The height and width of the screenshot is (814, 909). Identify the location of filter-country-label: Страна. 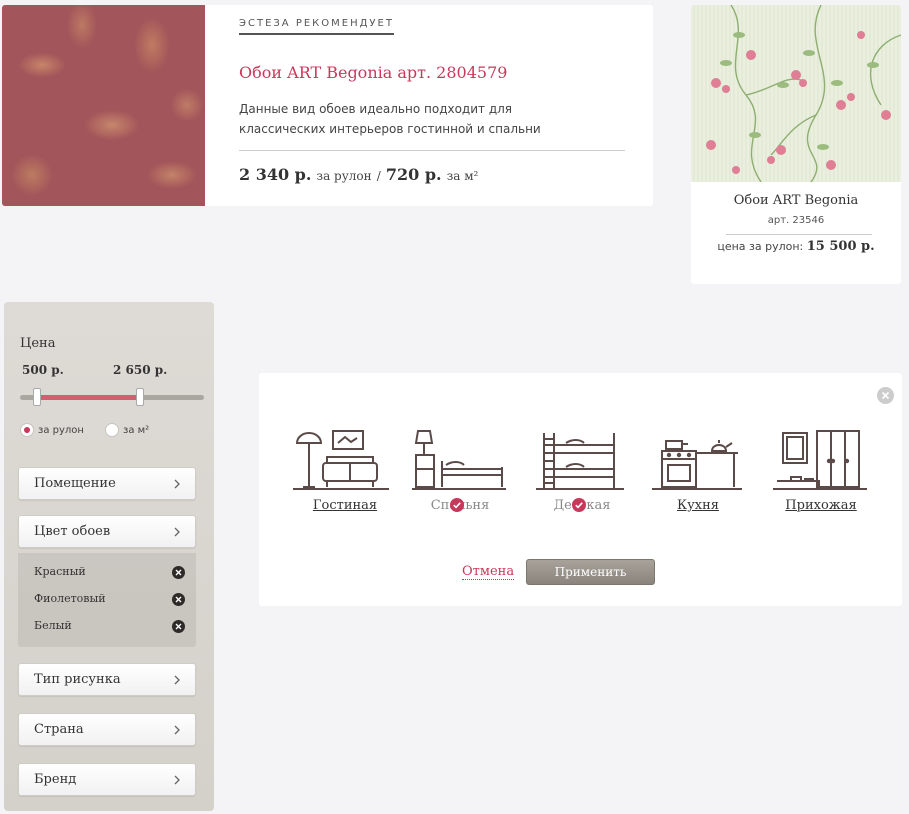
(59, 729).